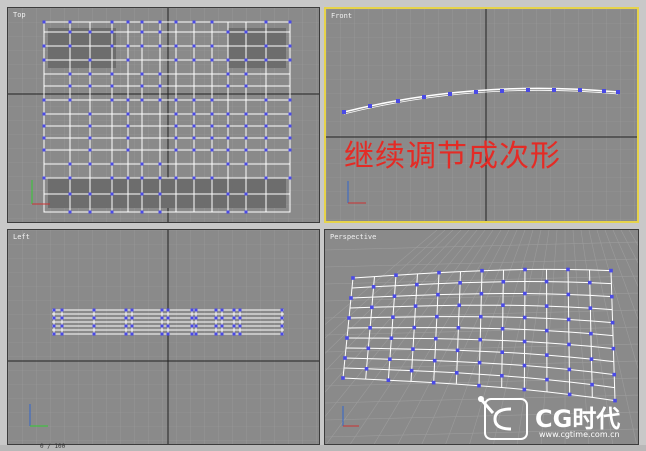 The width and height of the screenshot is (646, 451). Describe the element at coordinates (53, 446) in the screenshot. I see `status-bar-text: 0 / 100` at that location.